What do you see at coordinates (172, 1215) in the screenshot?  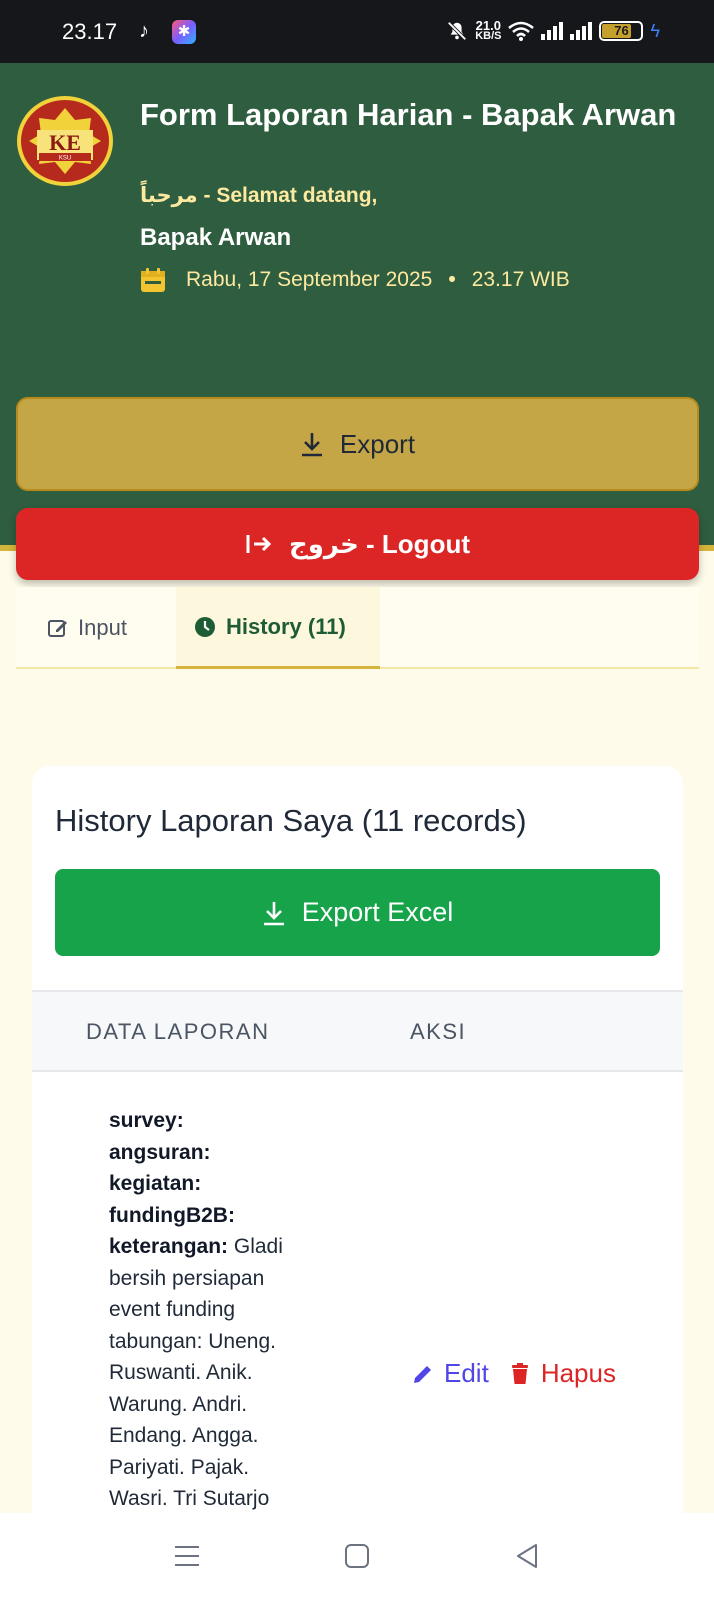 I see `field-key: fundingB2B:` at bounding box center [172, 1215].